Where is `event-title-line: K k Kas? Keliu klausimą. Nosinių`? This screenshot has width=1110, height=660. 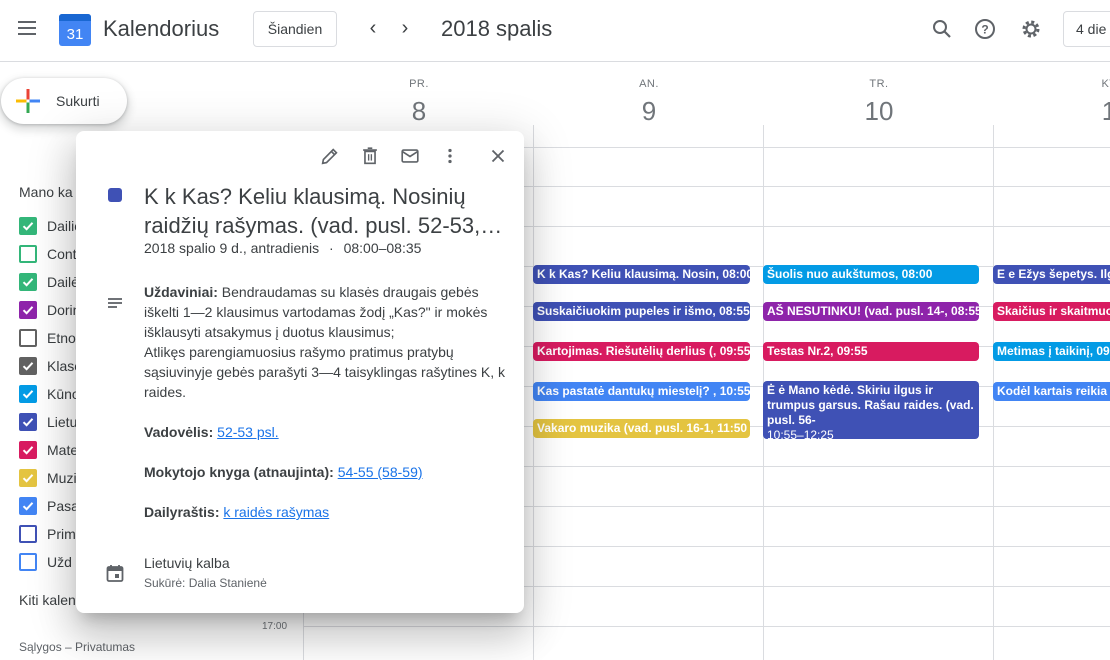 event-title-line: K k Kas? Keliu klausimą. Nosinių is located at coordinates (305, 196).